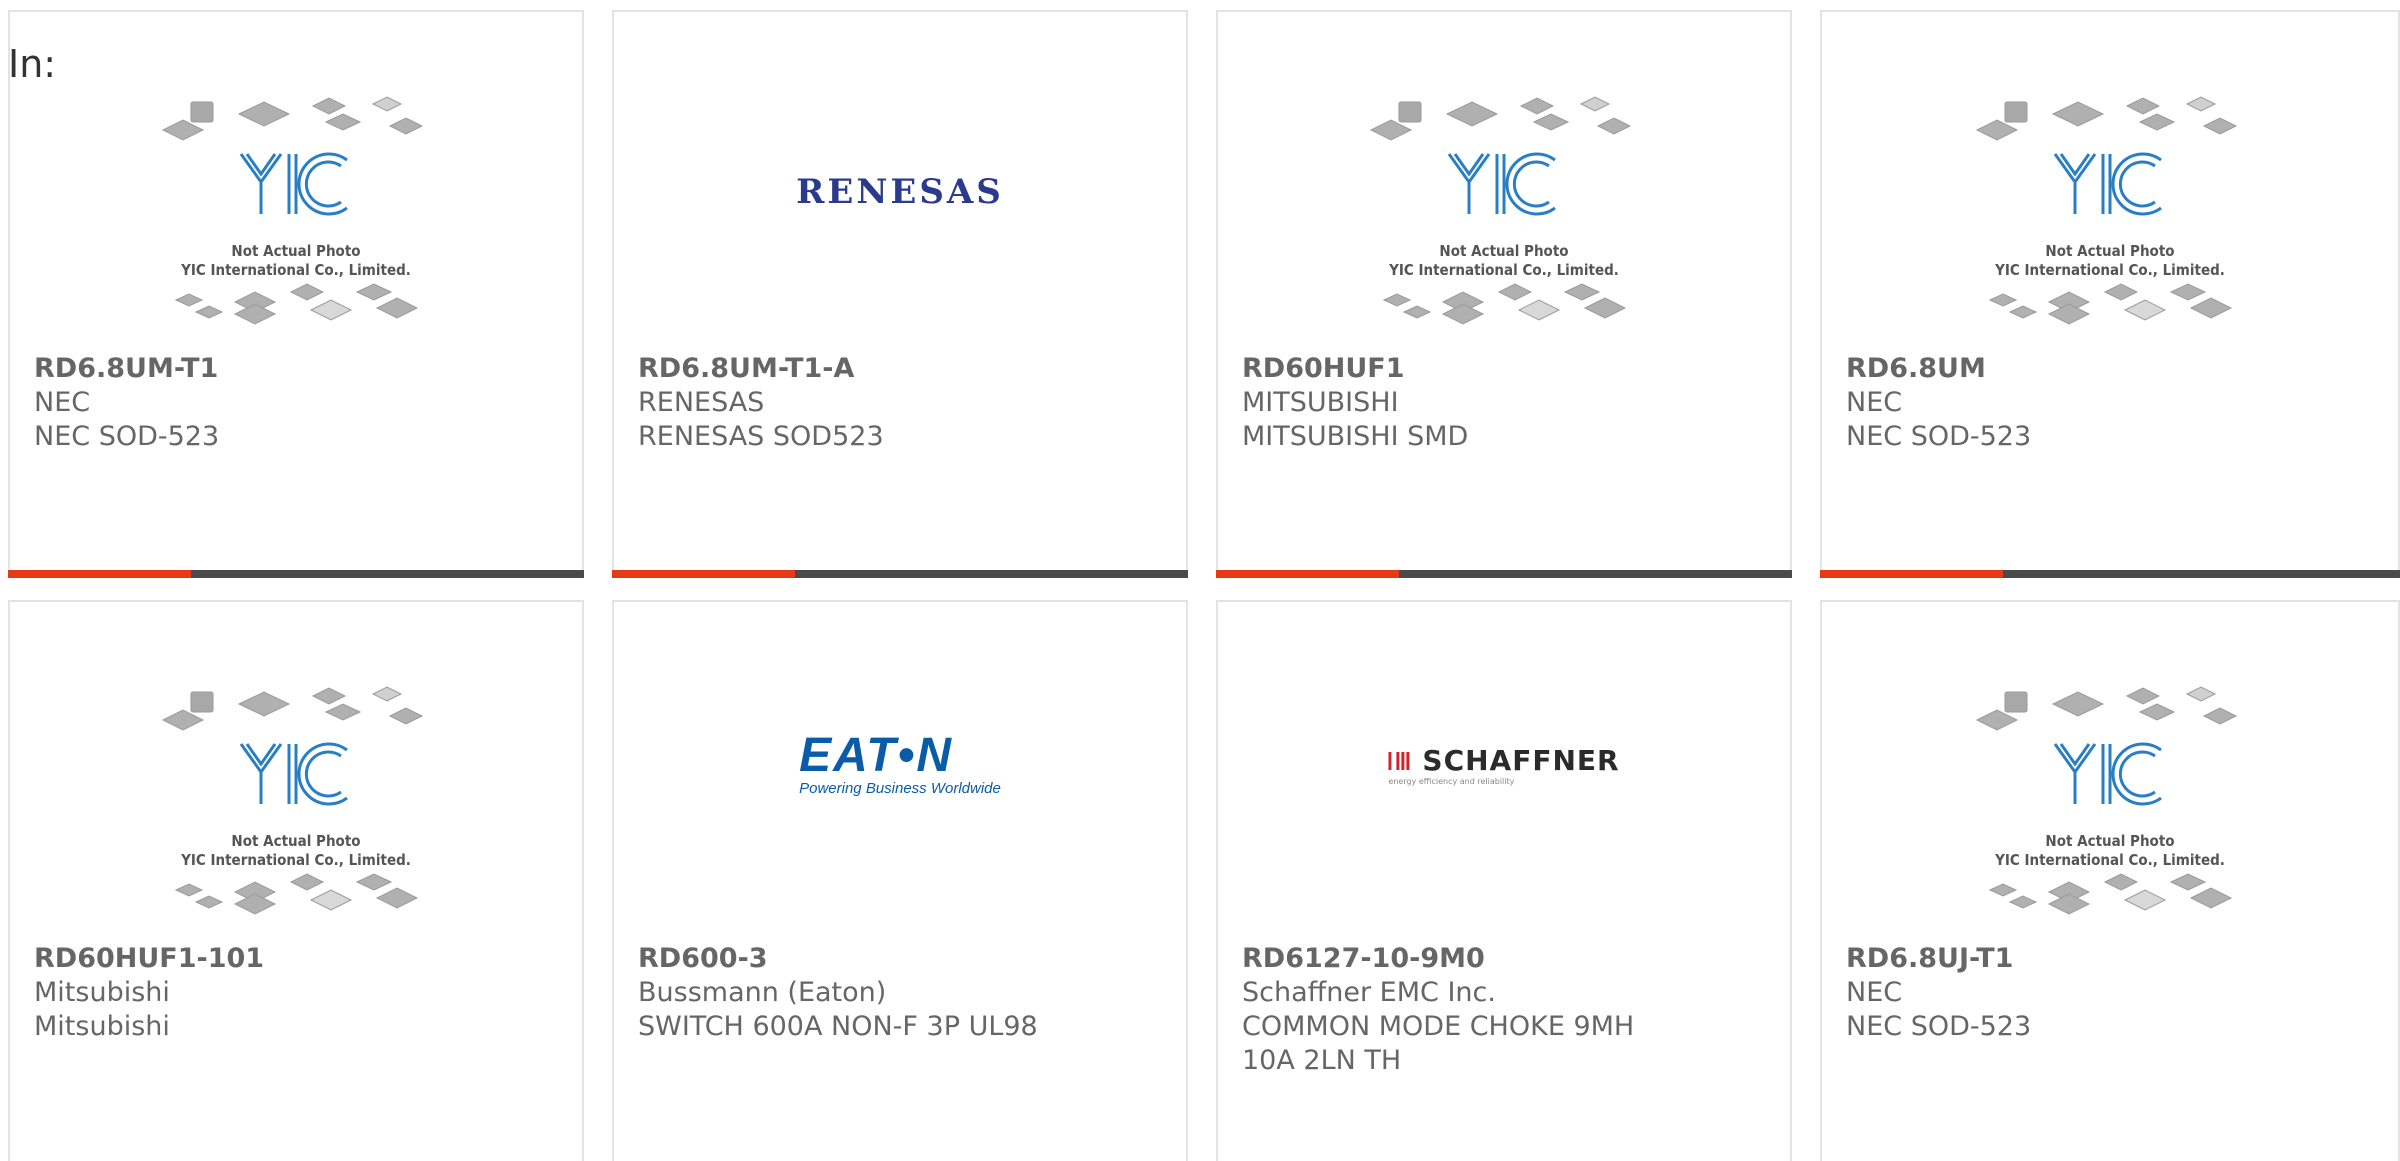 The width and height of the screenshot is (2400, 1161). I want to click on part-number-link: RD60HUF1, so click(1504, 369).